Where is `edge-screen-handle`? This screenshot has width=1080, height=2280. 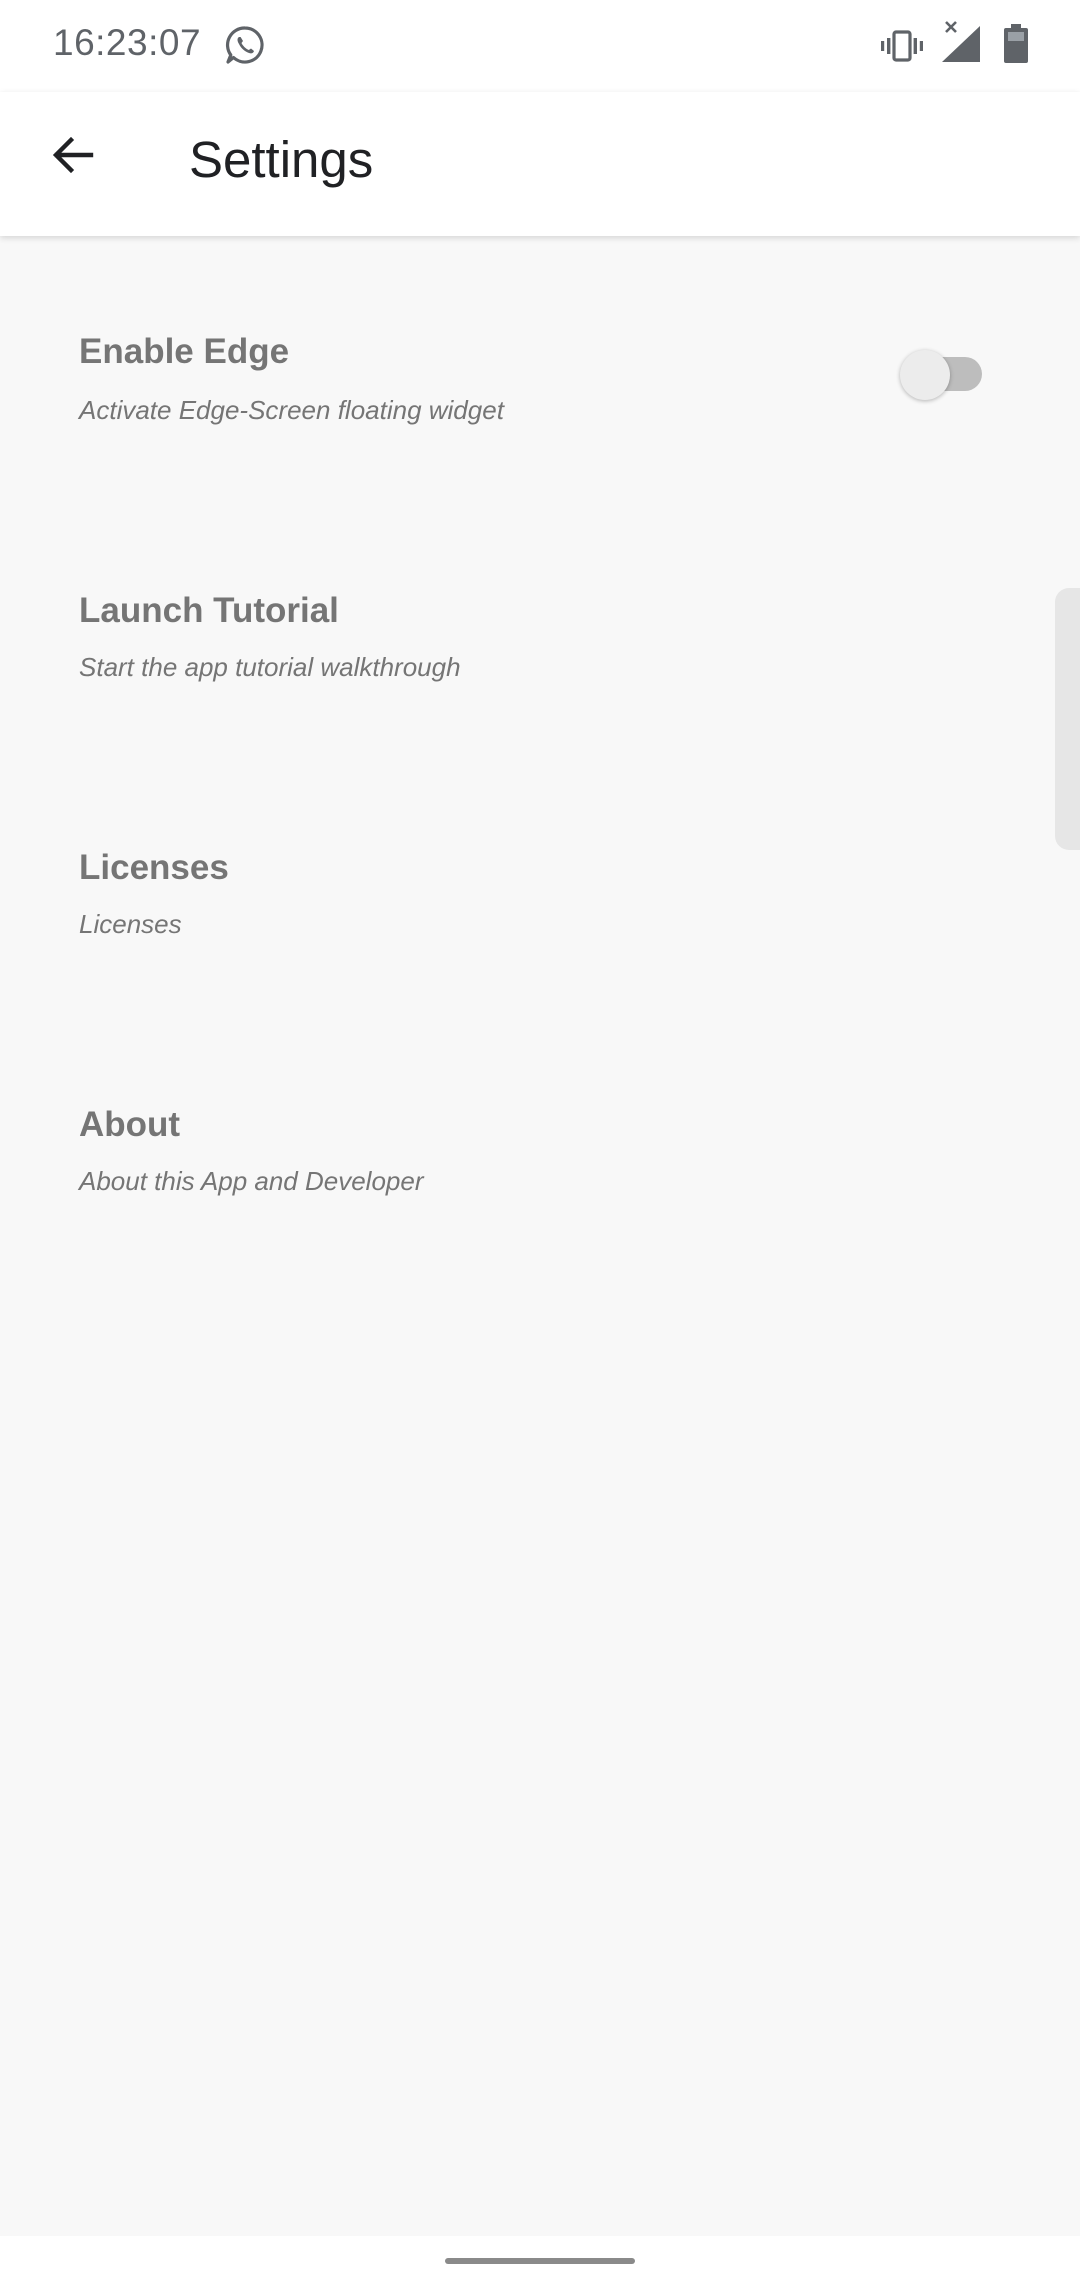
edge-screen-handle is located at coordinates (1067, 719).